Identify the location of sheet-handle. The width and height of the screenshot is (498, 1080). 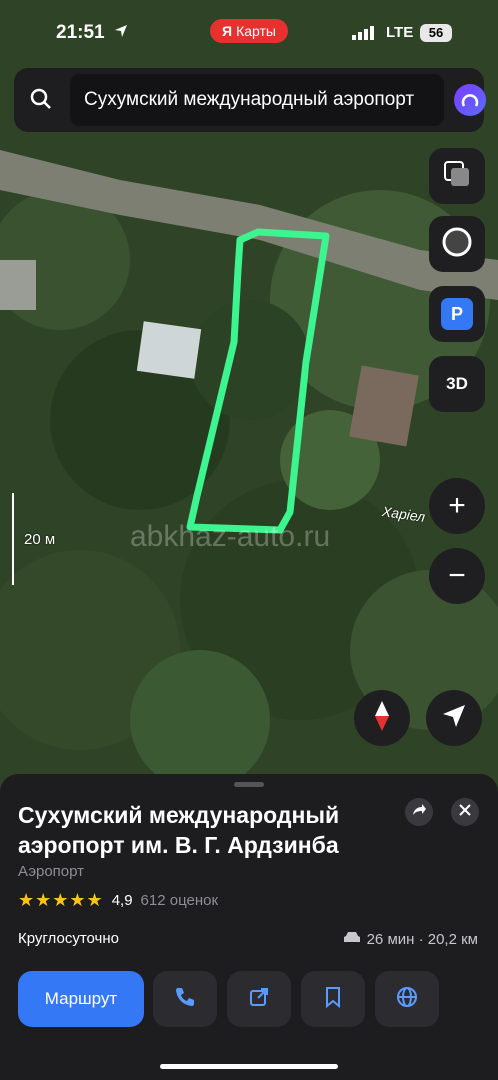
(249, 784).